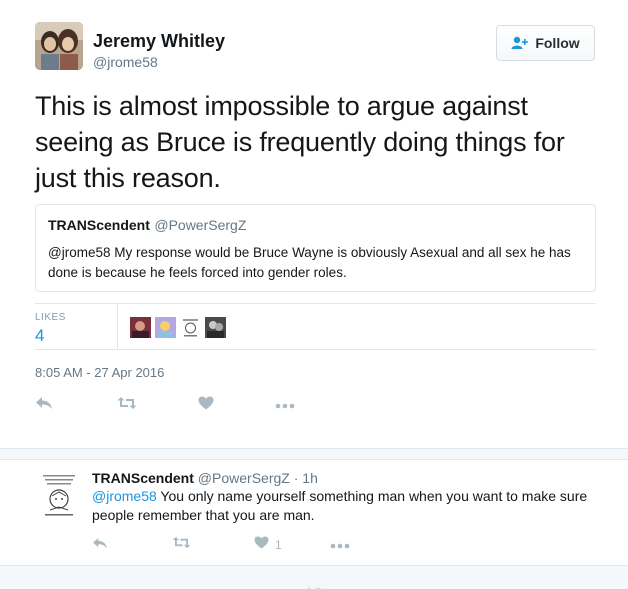 This screenshot has width=628, height=589. Describe the element at coordinates (520, 43) in the screenshot. I see `follow-user-icon` at that location.